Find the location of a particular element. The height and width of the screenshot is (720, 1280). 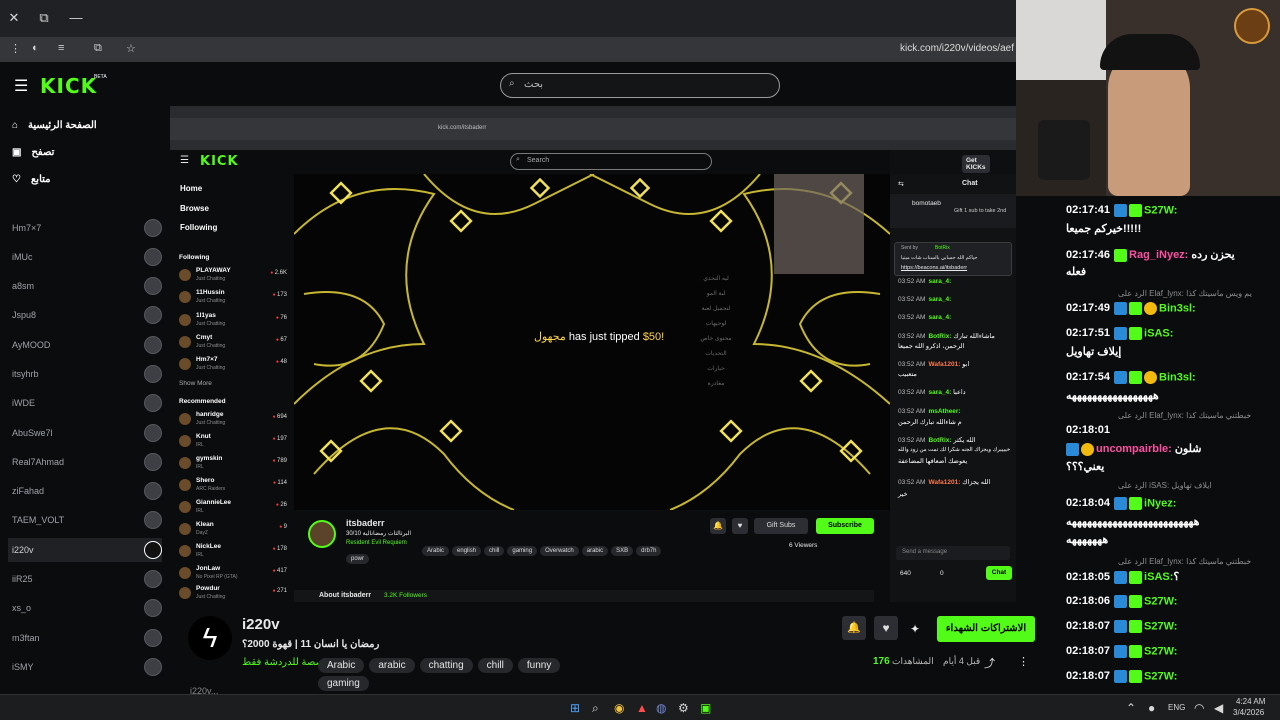

discord-icon: ◍ is located at coordinates (661, 708).